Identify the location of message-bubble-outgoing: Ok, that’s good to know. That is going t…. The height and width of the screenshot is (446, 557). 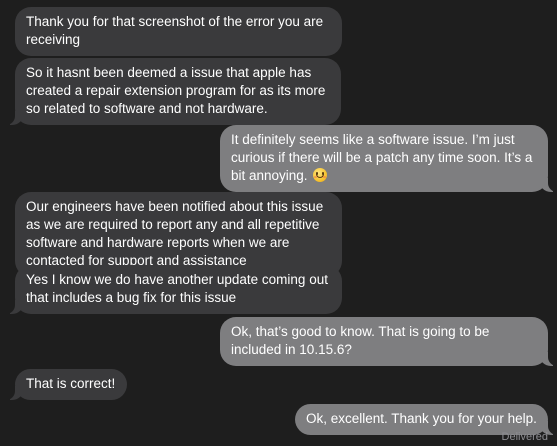
(388, 341).